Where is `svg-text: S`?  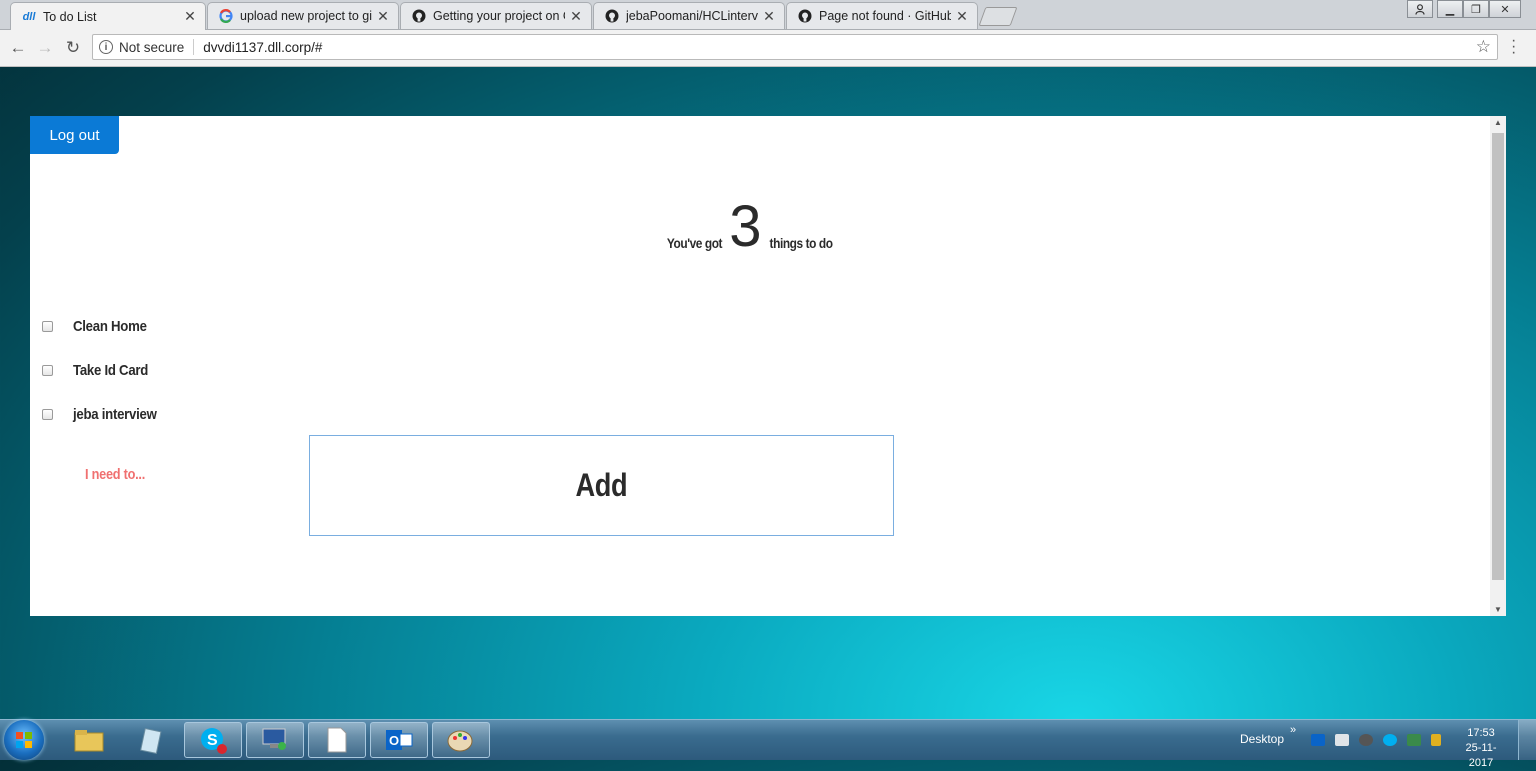
svg-text: S is located at coordinates (212, 740).